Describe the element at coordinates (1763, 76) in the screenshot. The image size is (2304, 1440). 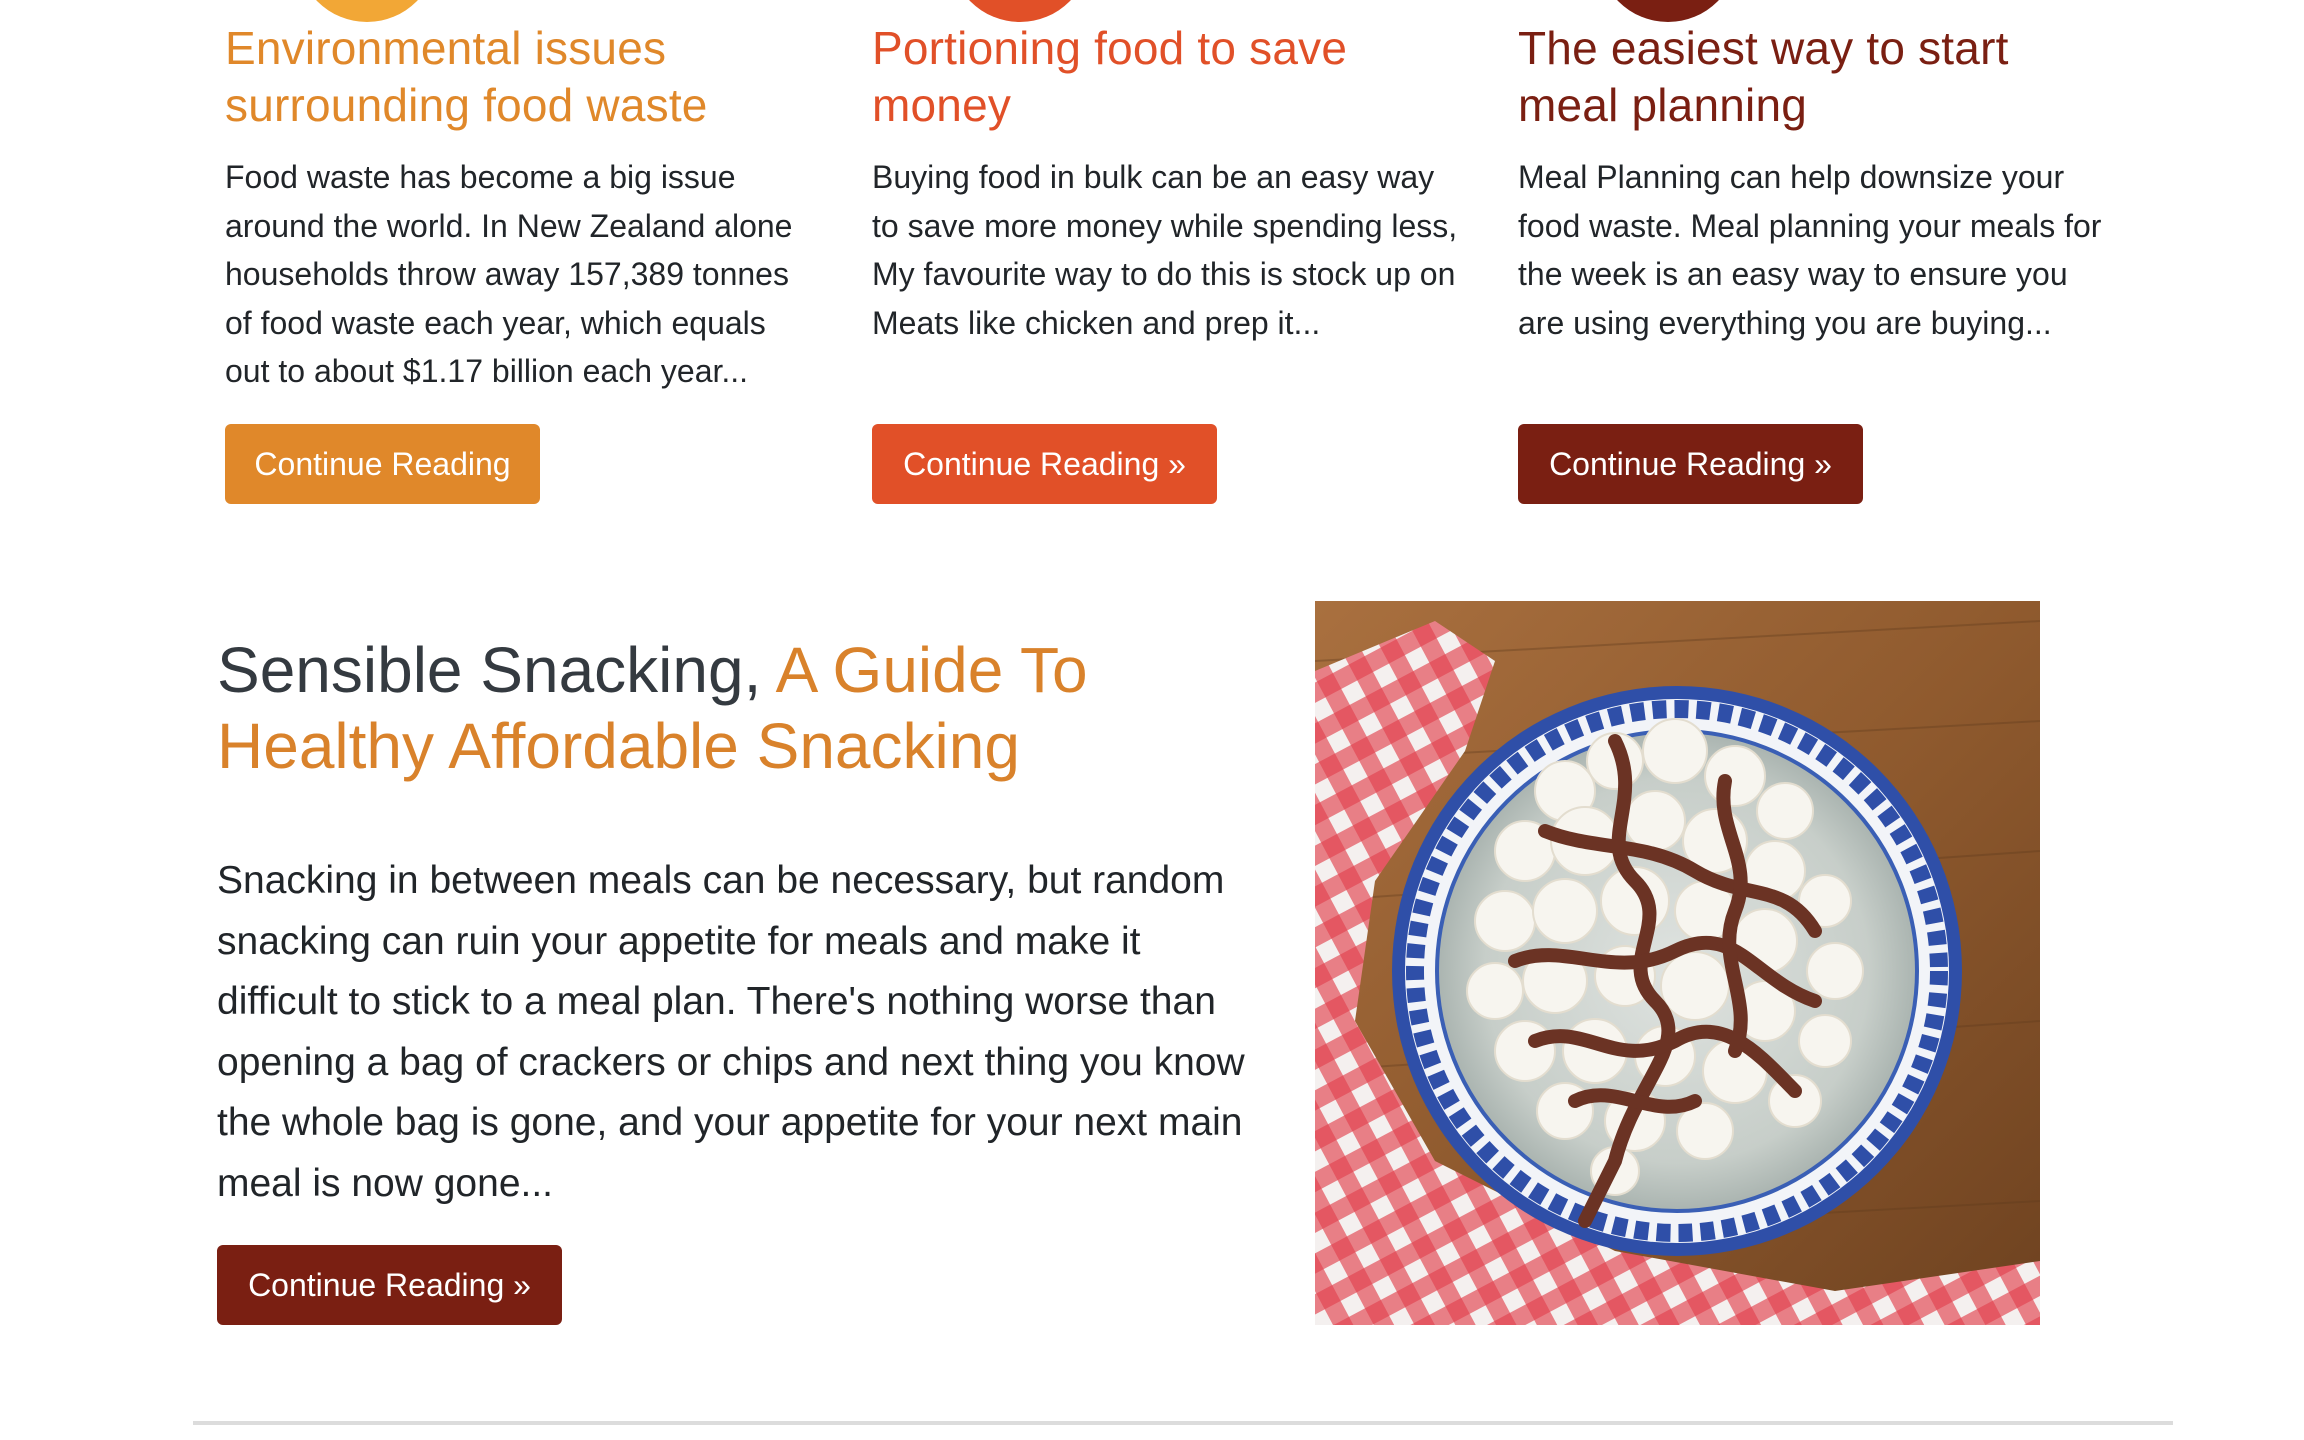
I see `article-3-title: The easiest way to start meal planning` at that location.